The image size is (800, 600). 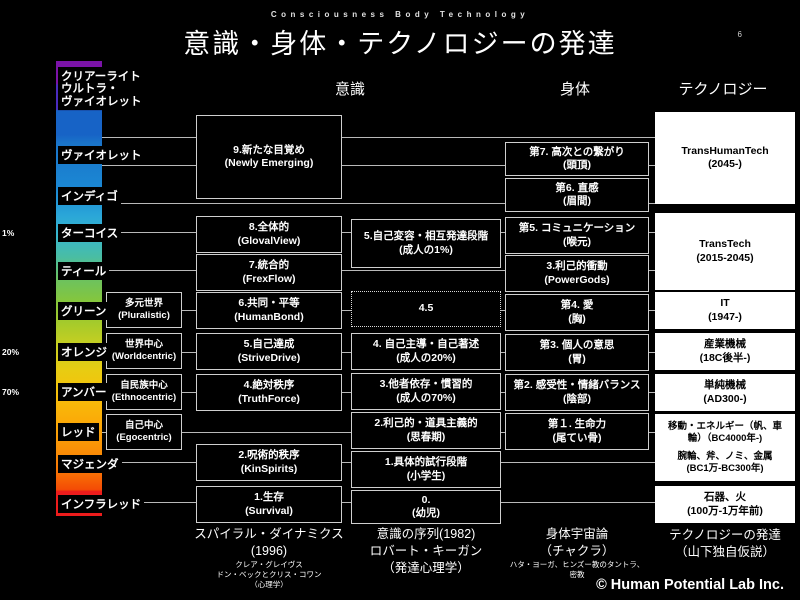 I want to click on tech-label-era: (1947-), so click(x=725, y=316).